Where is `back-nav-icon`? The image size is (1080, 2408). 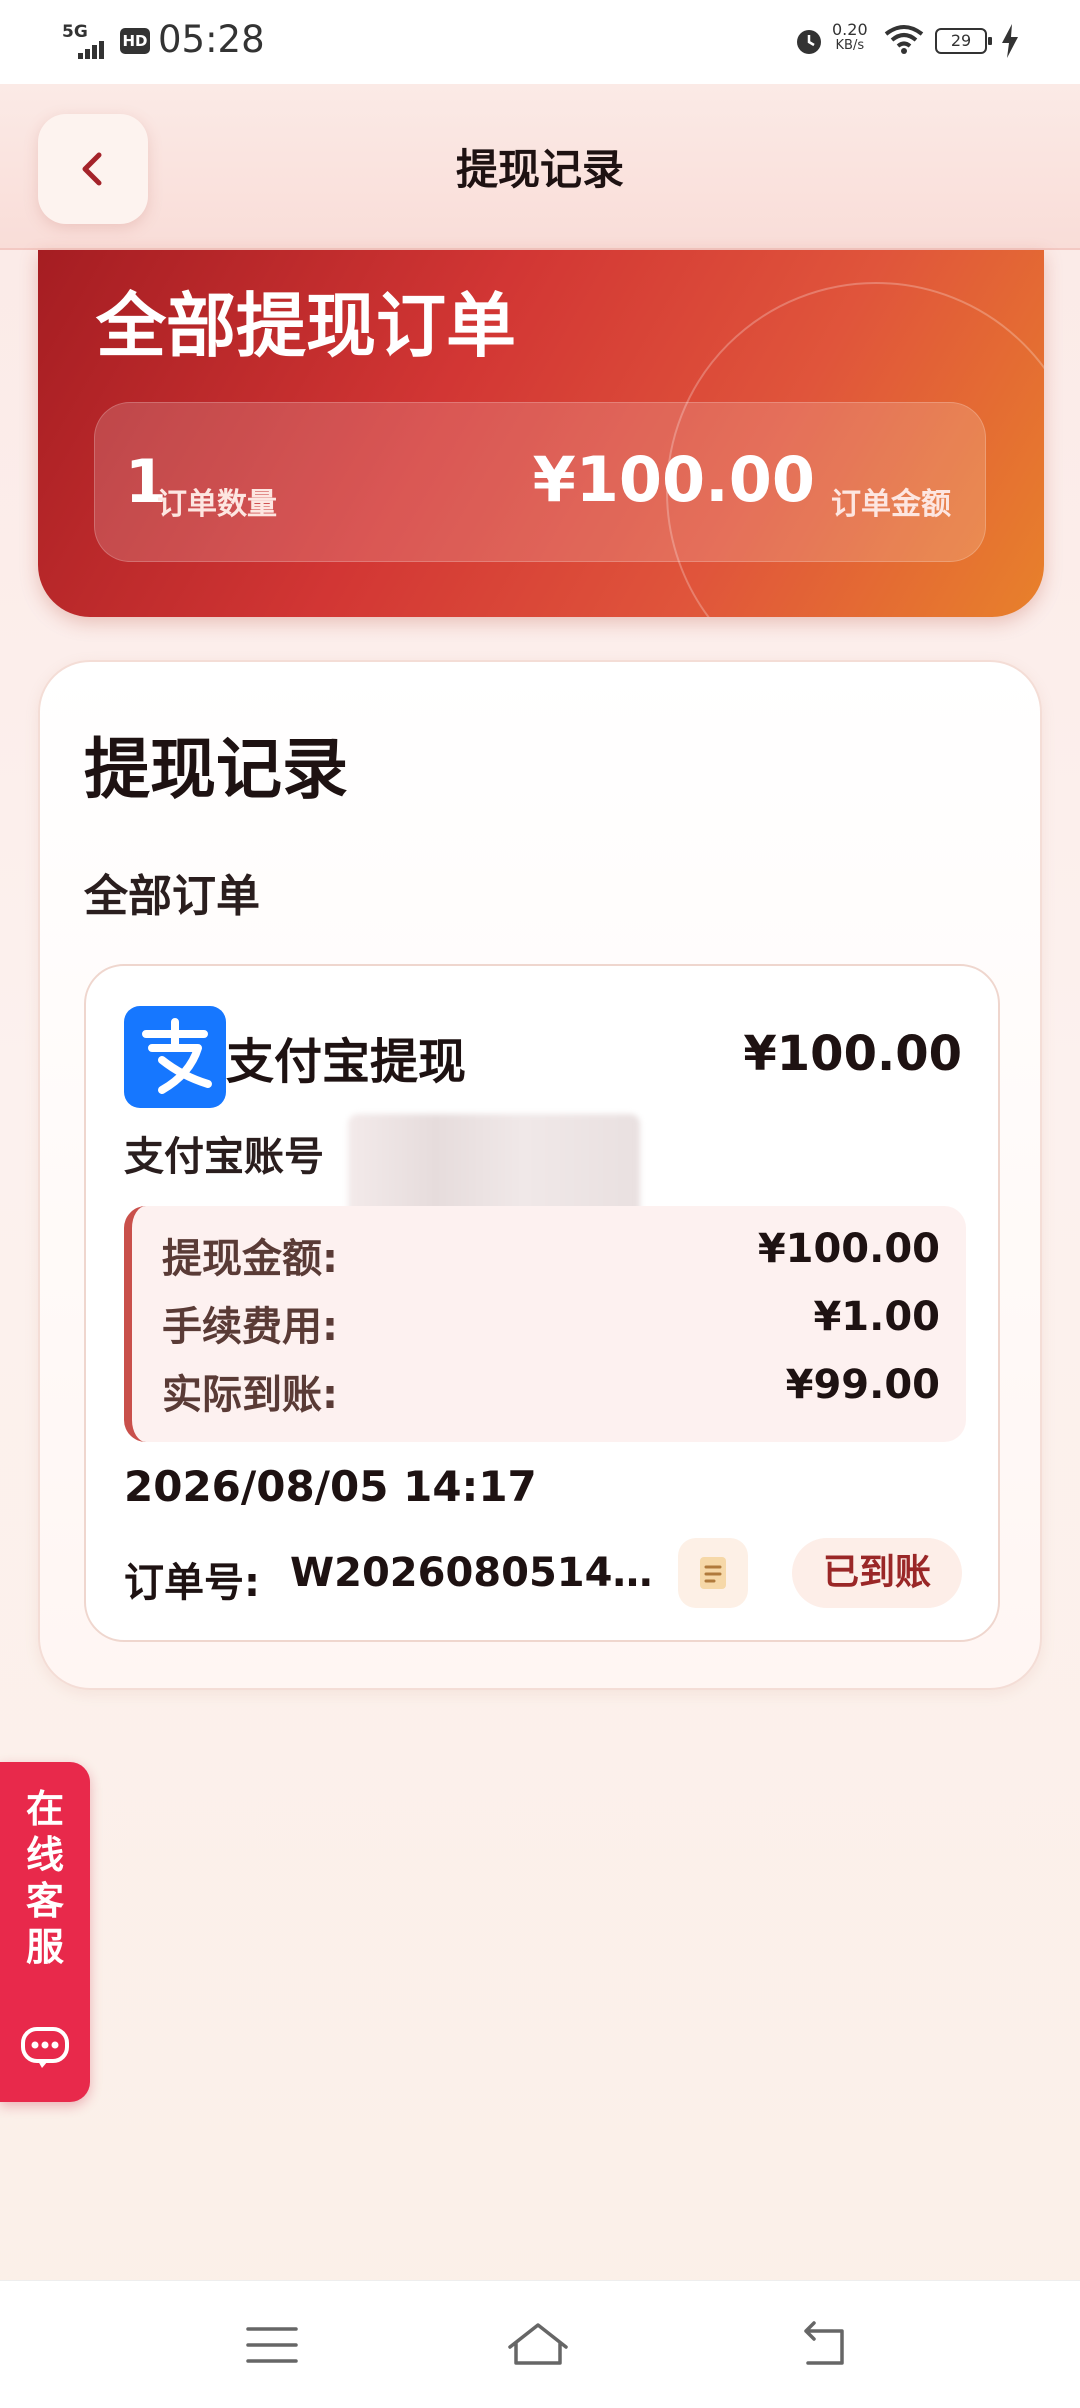 back-nav-icon is located at coordinates (824, 2345).